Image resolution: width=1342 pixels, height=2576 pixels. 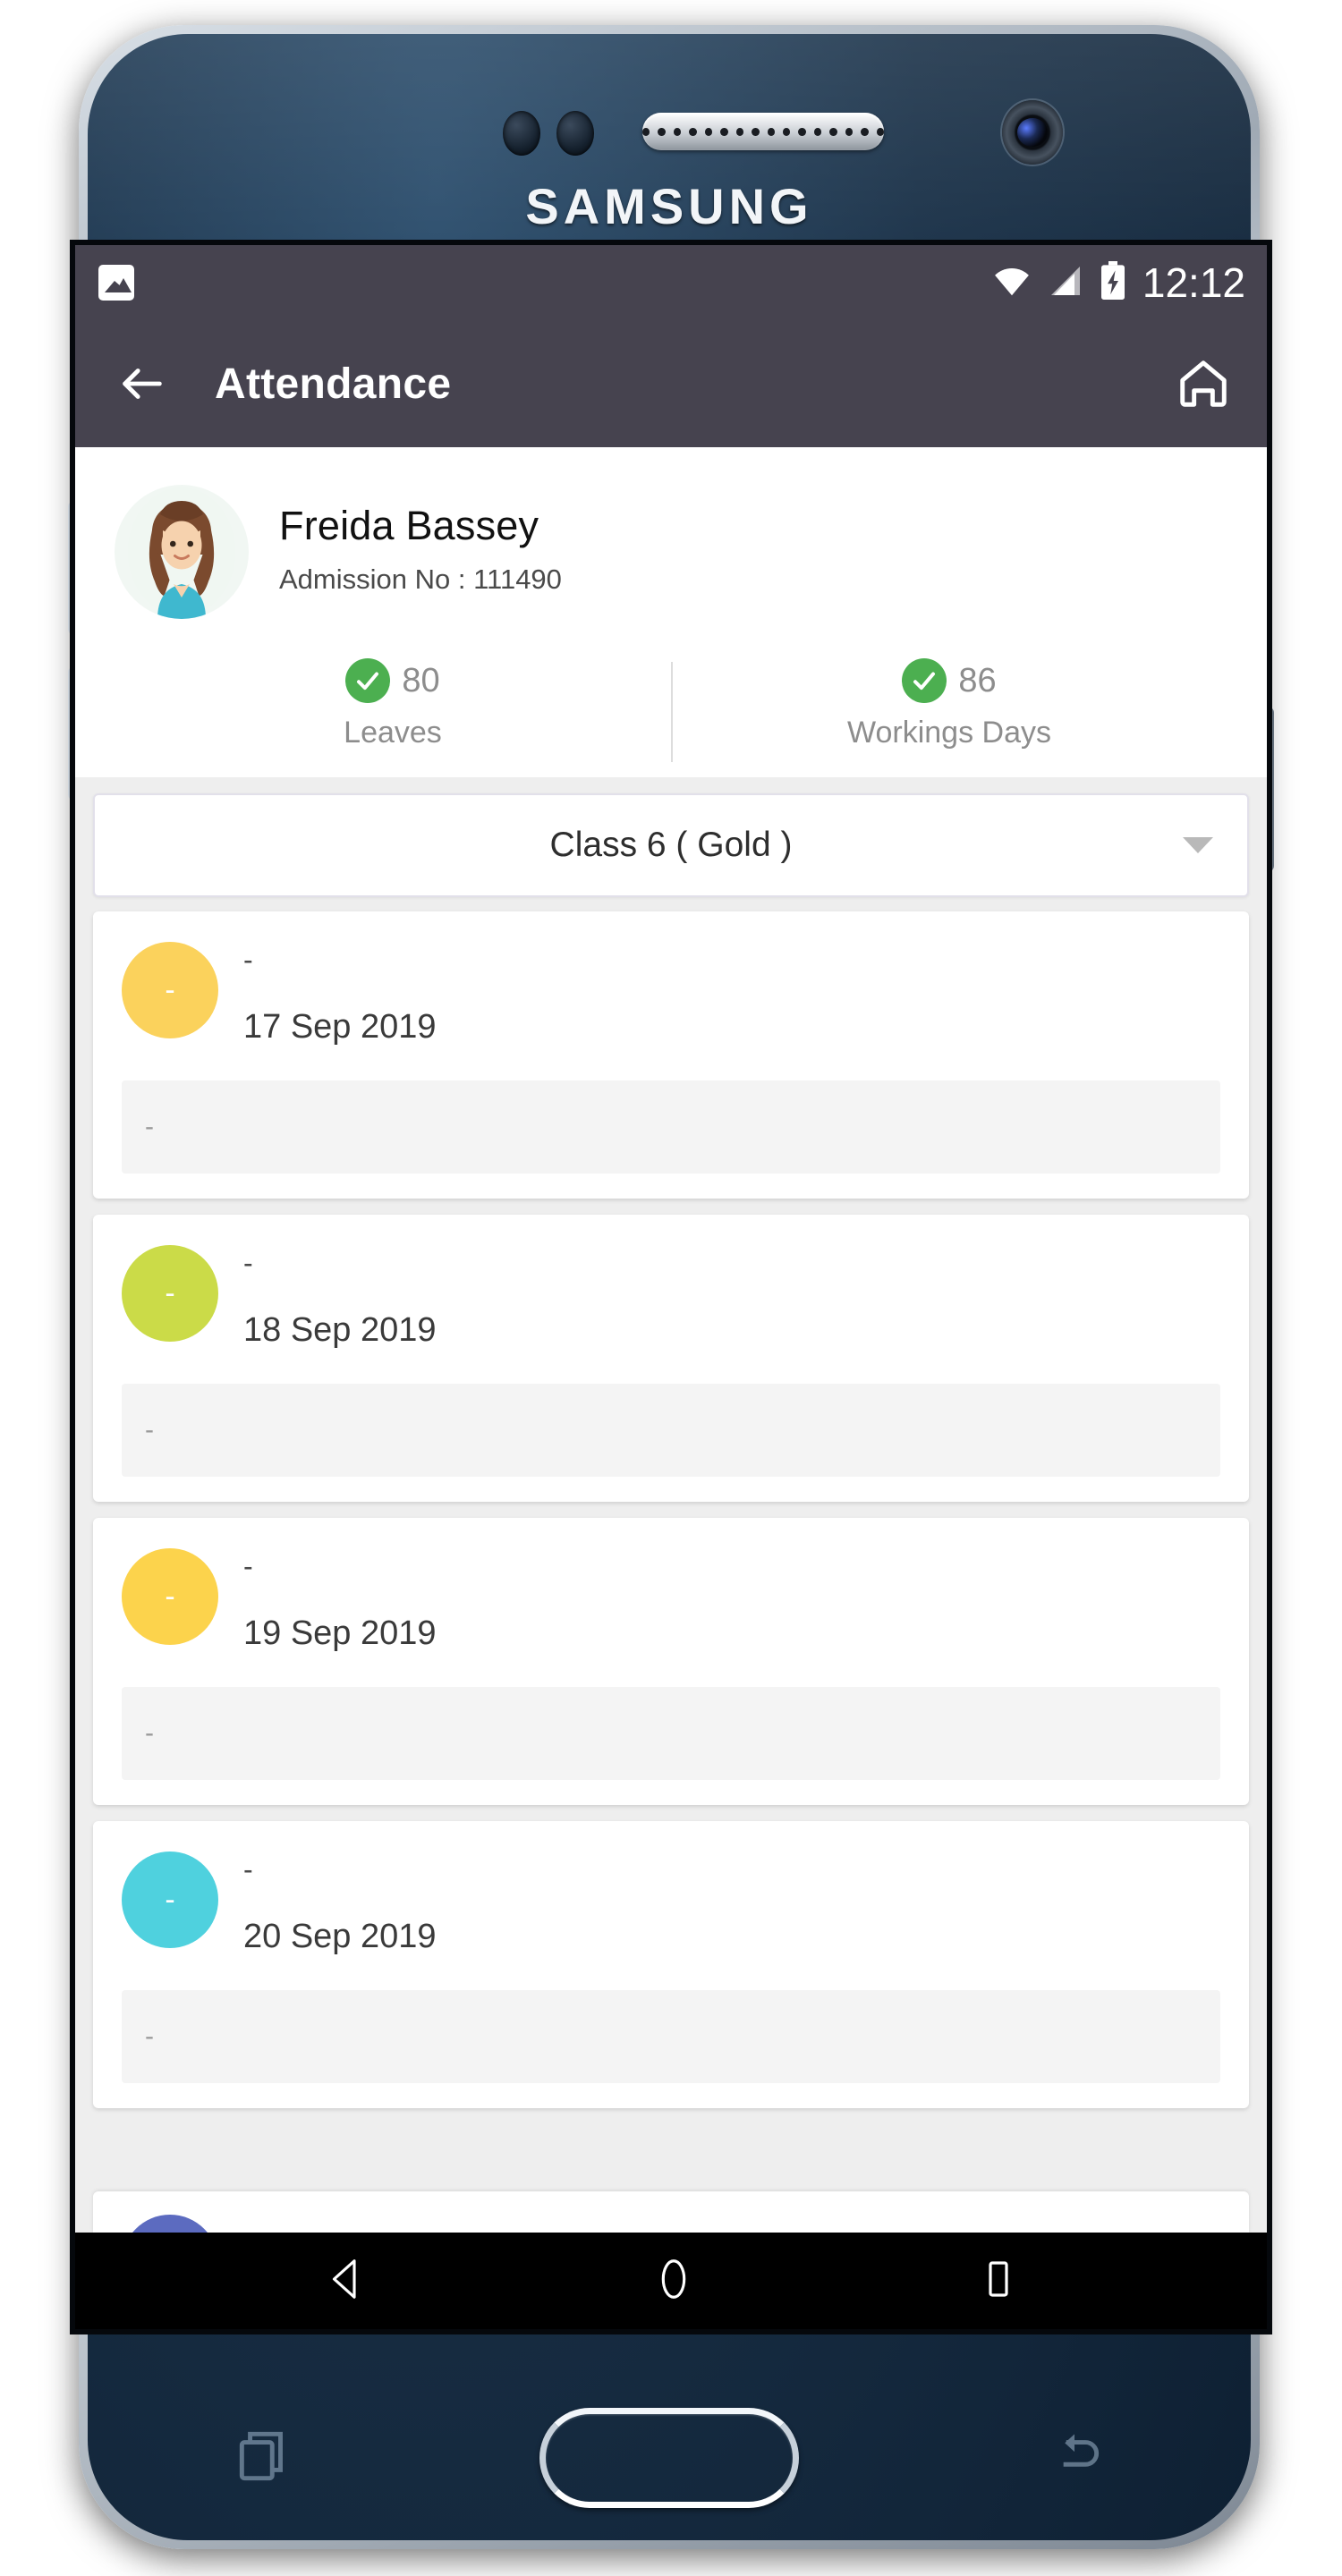 I want to click on recents-hw-icon, so click(x=264, y=2458).